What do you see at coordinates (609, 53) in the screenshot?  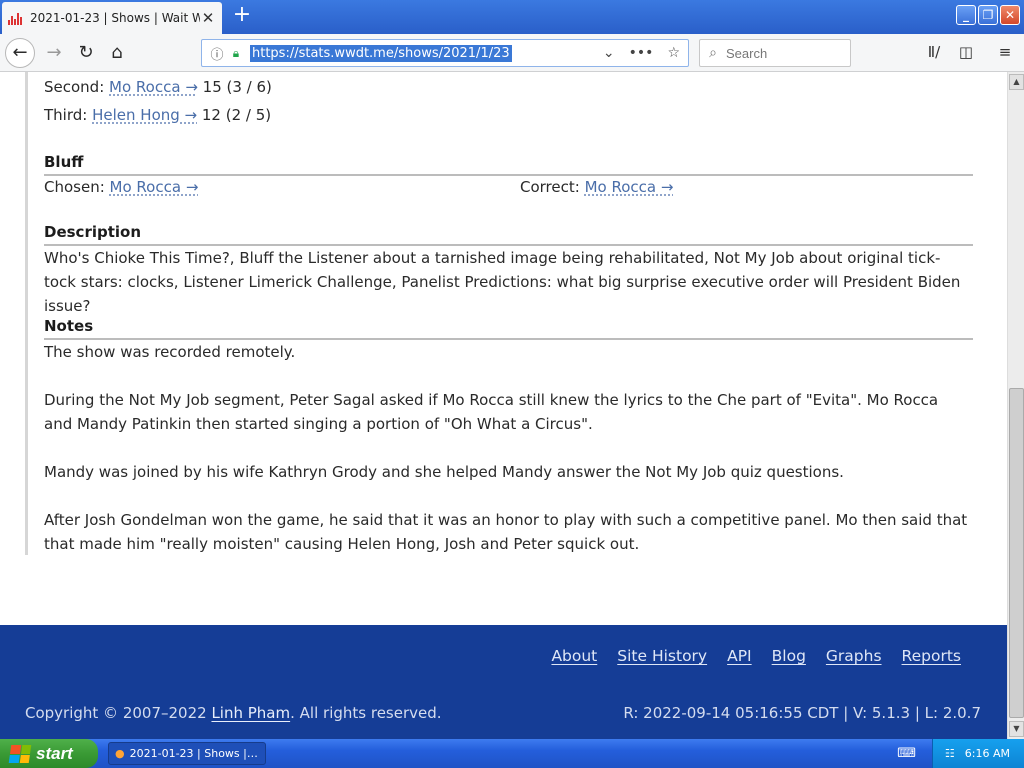 I see `chevron-down-icon: ⌄` at bounding box center [609, 53].